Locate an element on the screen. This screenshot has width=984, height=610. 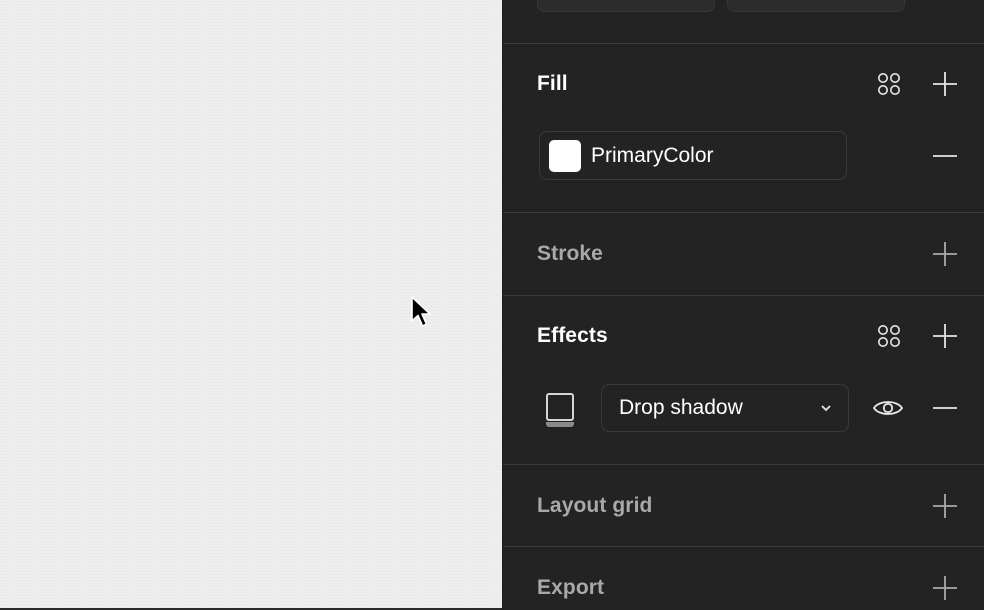
stroke-section-title: Stroke is located at coordinates (570, 253).